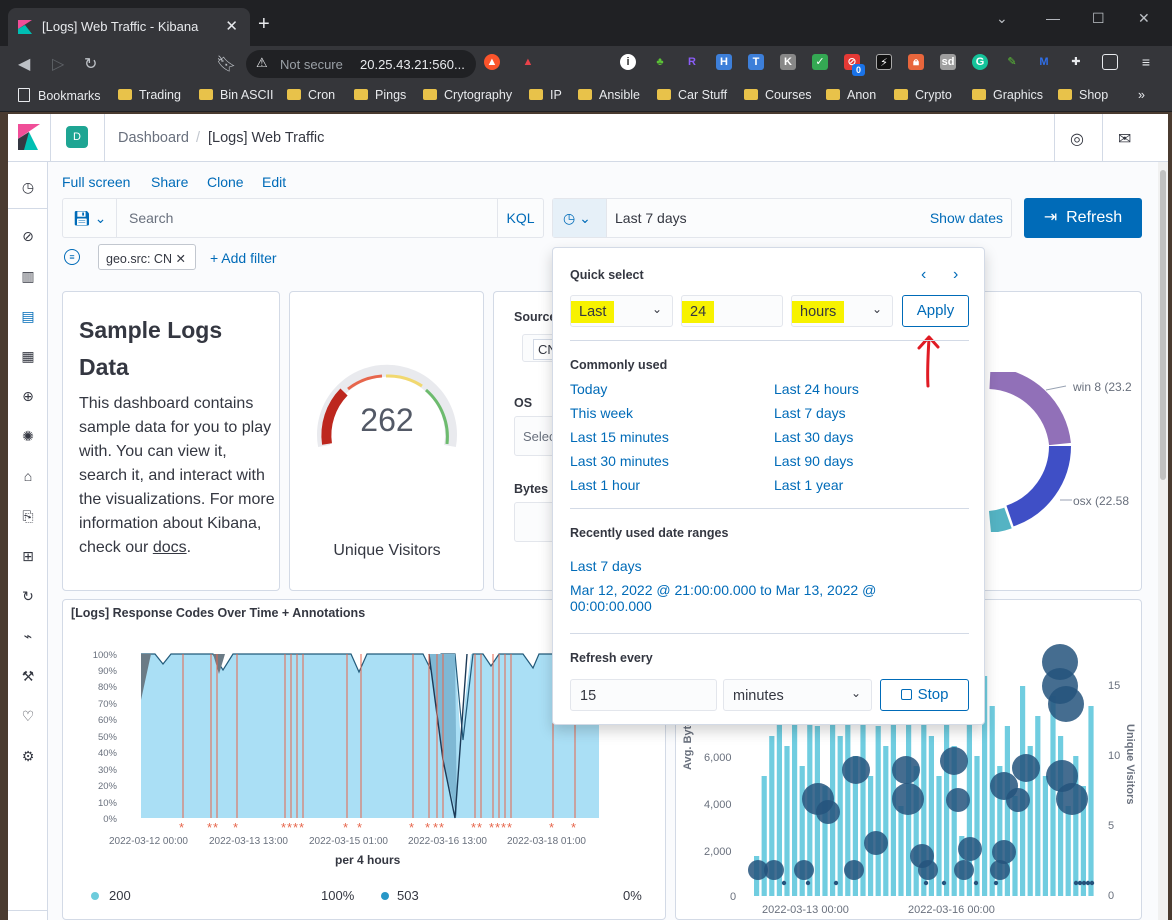  Describe the element at coordinates (311, 95) in the screenshot. I see `bookmark-folder: Cron` at that location.